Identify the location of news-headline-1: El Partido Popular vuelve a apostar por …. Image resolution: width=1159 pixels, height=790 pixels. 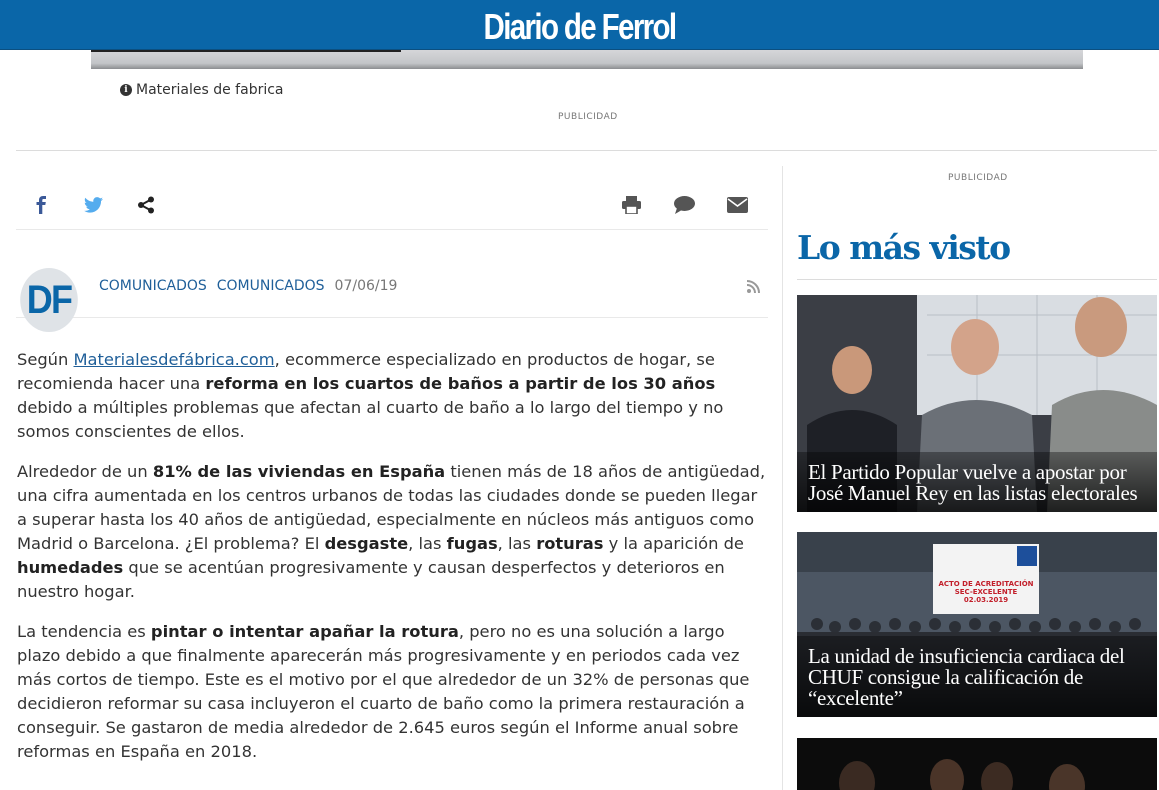
(976, 483).